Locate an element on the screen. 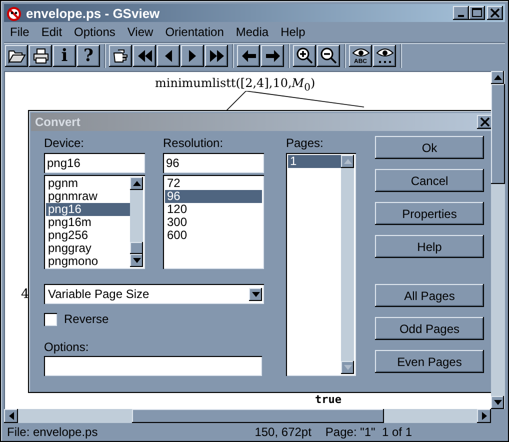 The height and width of the screenshot is (442, 509). printer-icon is located at coordinates (41, 56).